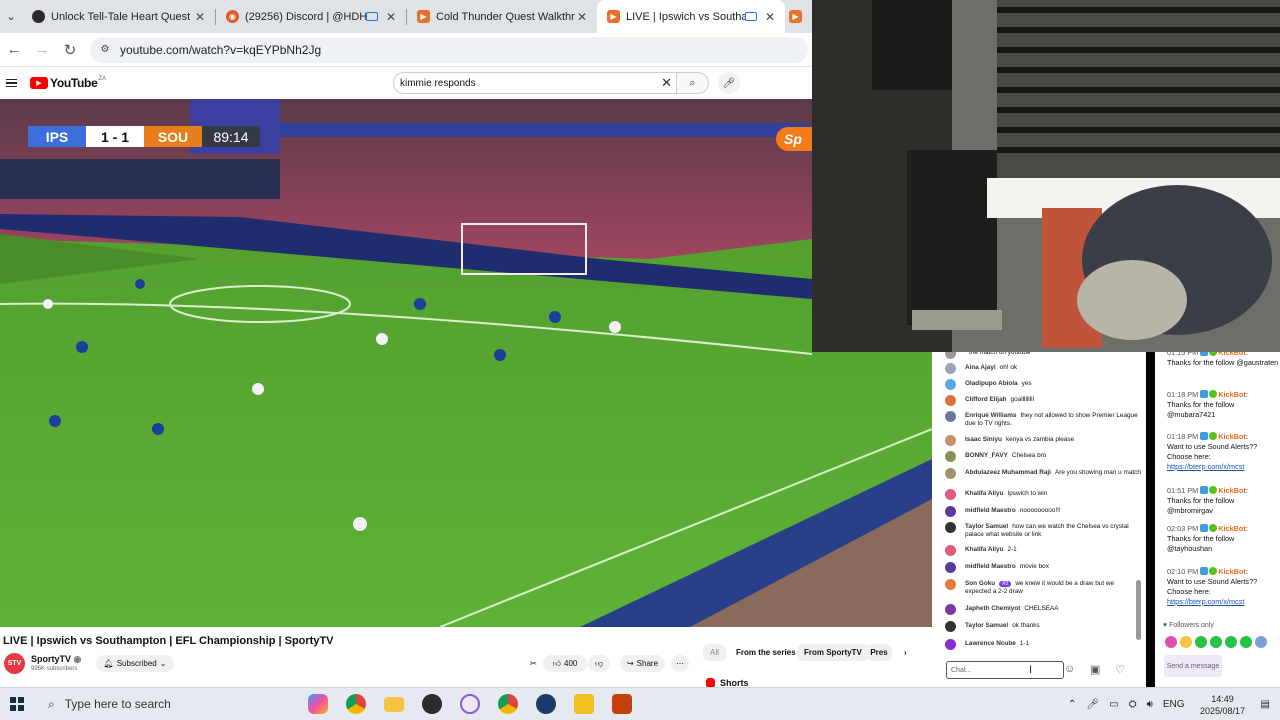 This screenshot has width=1280, height=720. What do you see at coordinates (983, 439) in the screenshot?
I see `chat-username: Isaac Siniyu` at bounding box center [983, 439].